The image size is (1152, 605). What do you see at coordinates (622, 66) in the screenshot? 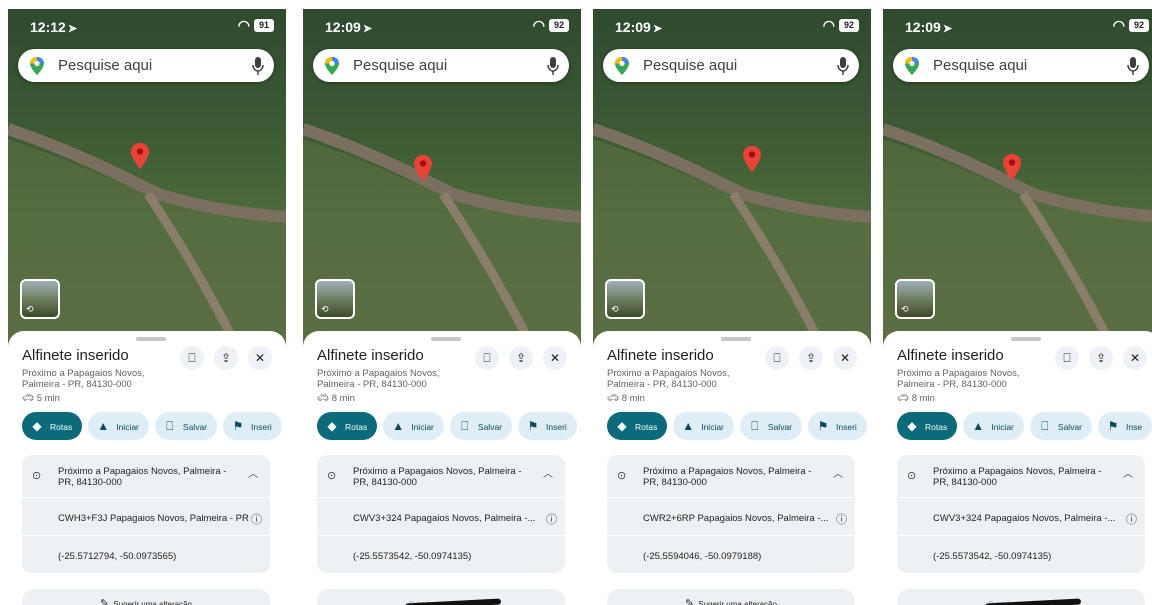
I see `maps-pin-icon` at bounding box center [622, 66].